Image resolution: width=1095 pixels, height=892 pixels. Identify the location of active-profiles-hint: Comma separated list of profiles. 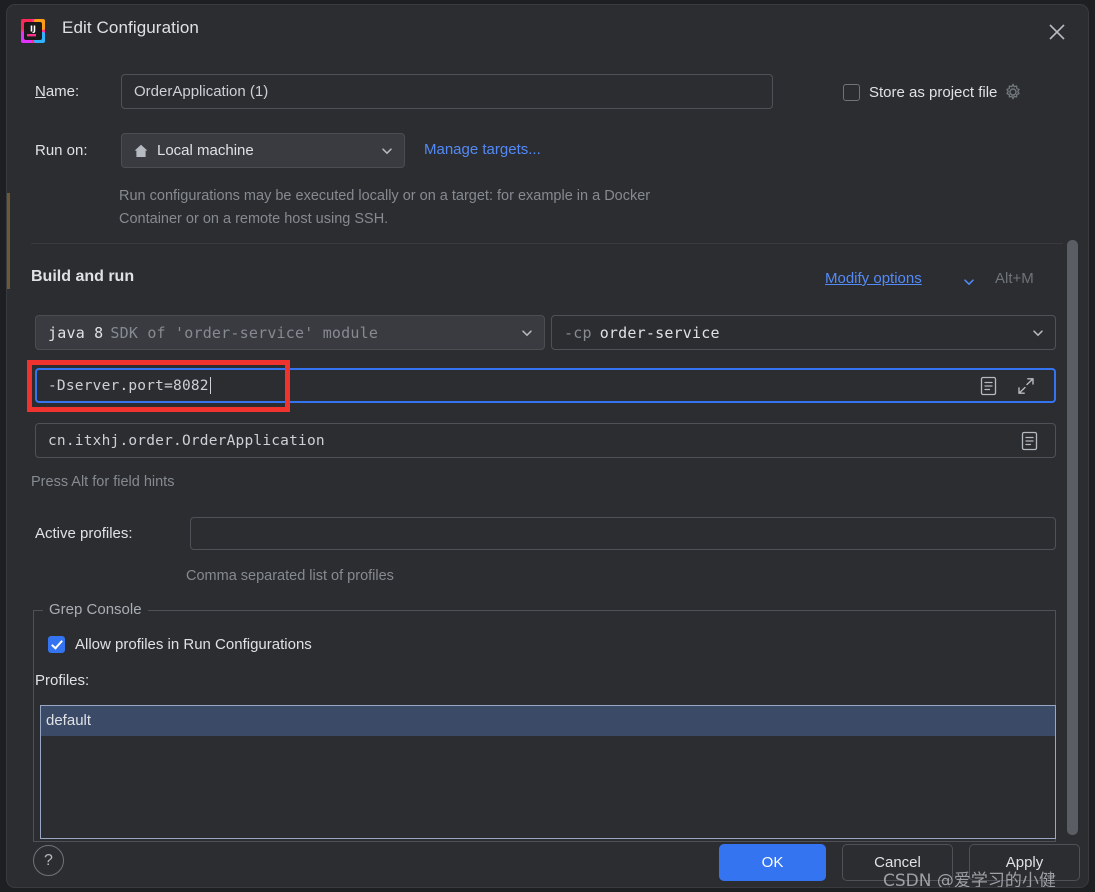
(290, 576).